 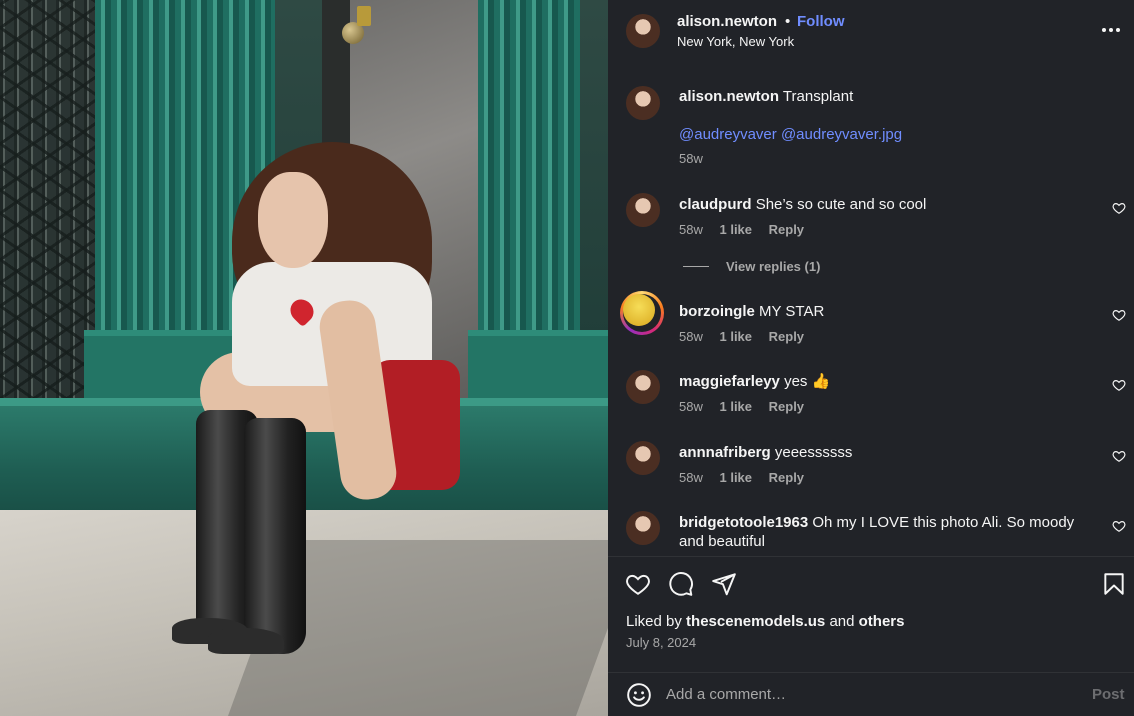 What do you see at coordinates (654, 621) in the screenshot?
I see `liked-by-prefix: Liked by` at bounding box center [654, 621].